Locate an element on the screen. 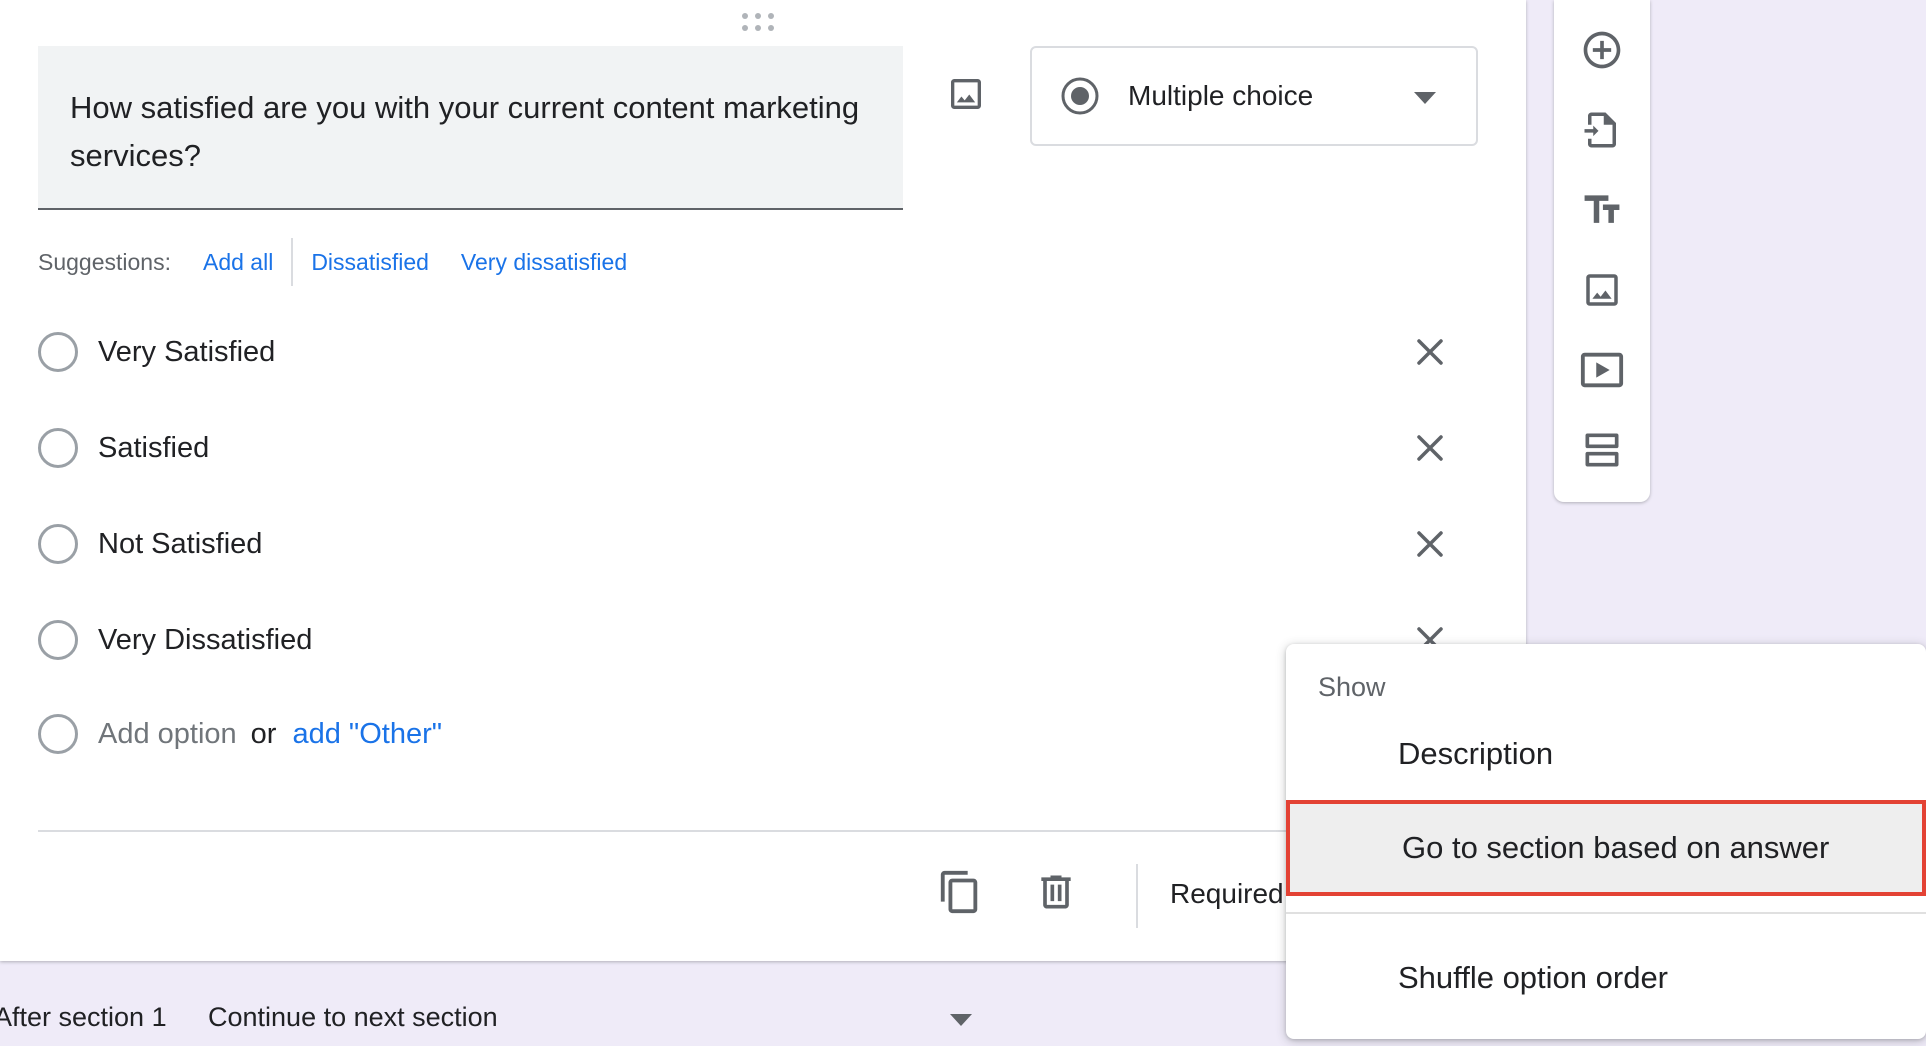 The width and height of the screenshot is (1926, 1046). floating-toolbar is located at coordinates (1602, 251).